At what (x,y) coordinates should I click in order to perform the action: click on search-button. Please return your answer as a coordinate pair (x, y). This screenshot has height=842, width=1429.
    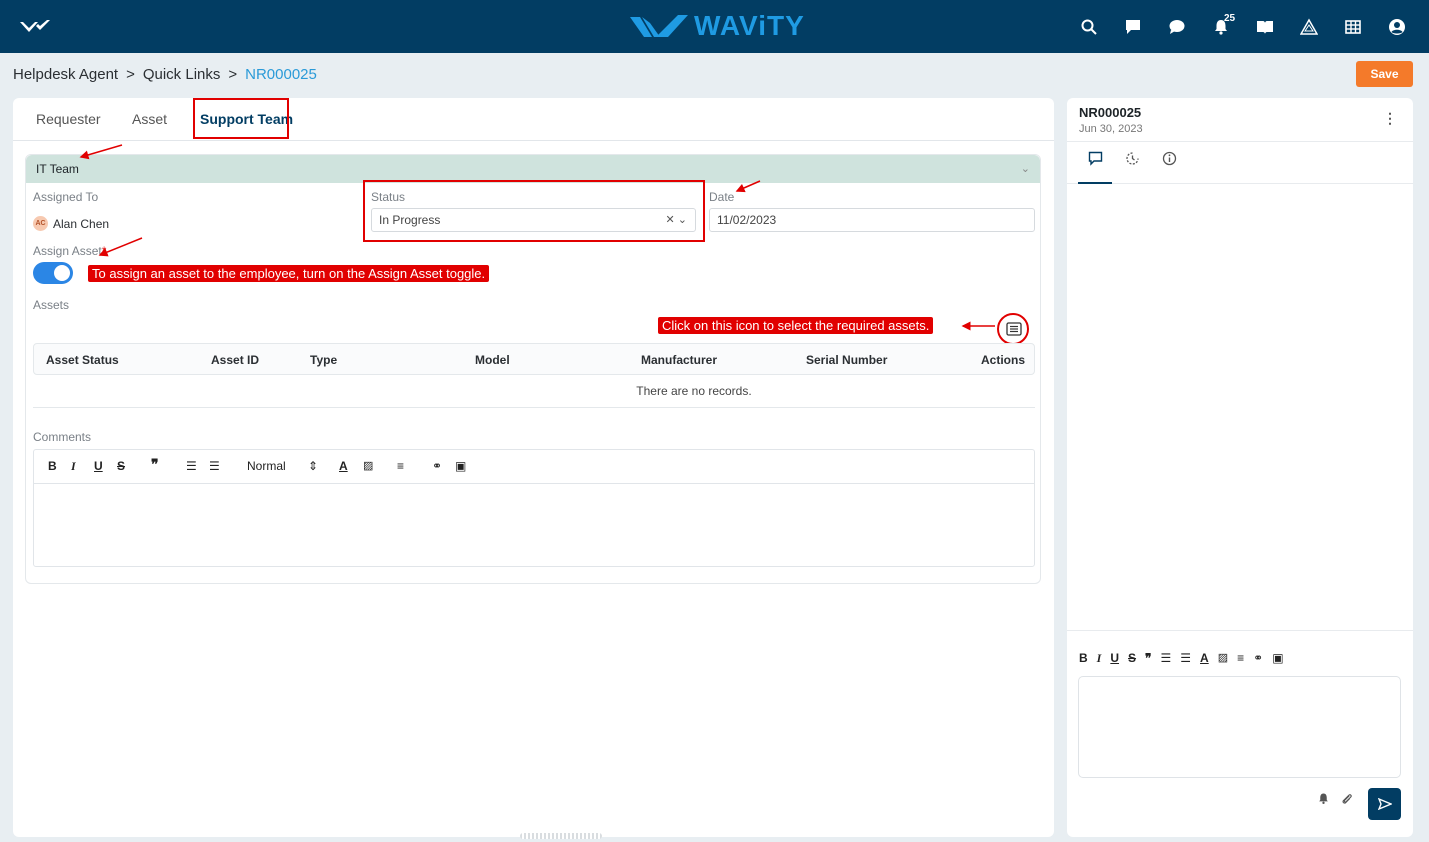
    Looking at the image, I should click on (1089, 26).